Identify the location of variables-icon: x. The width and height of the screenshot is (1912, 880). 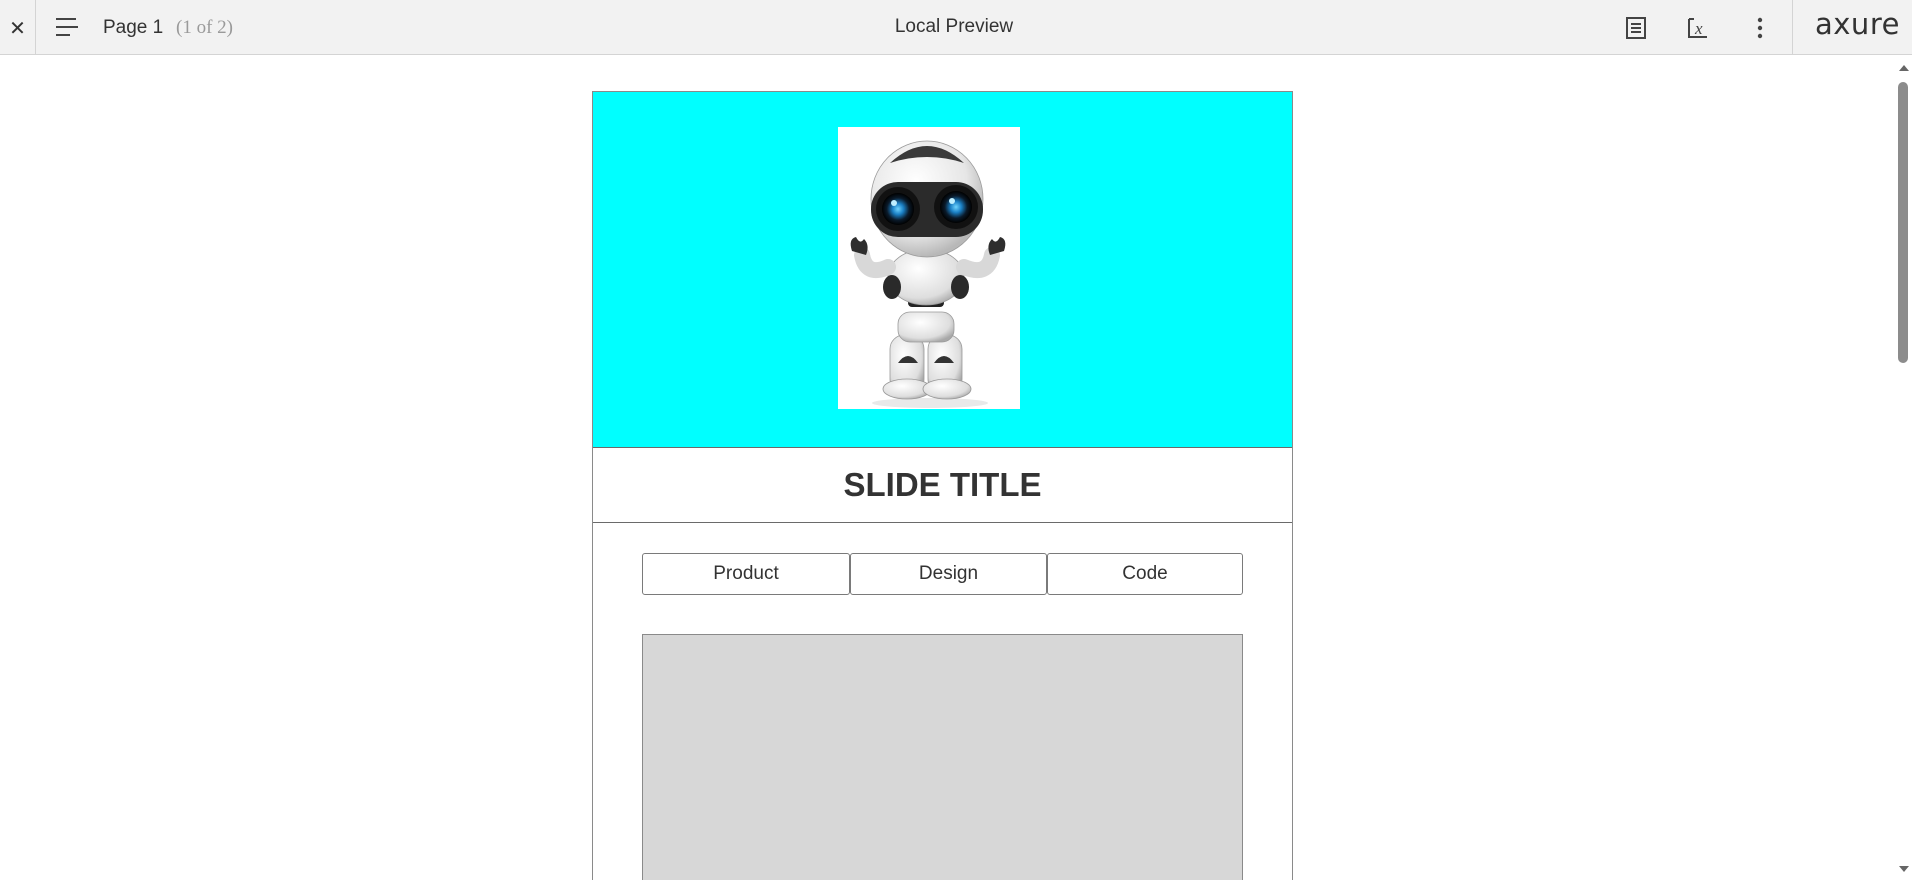
(1697, 28).